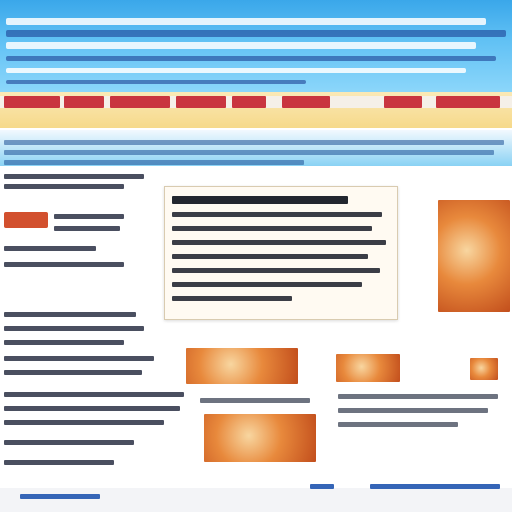 This screenshot has width=512, height=512. I want to click on feature-image, so click(474, 256).